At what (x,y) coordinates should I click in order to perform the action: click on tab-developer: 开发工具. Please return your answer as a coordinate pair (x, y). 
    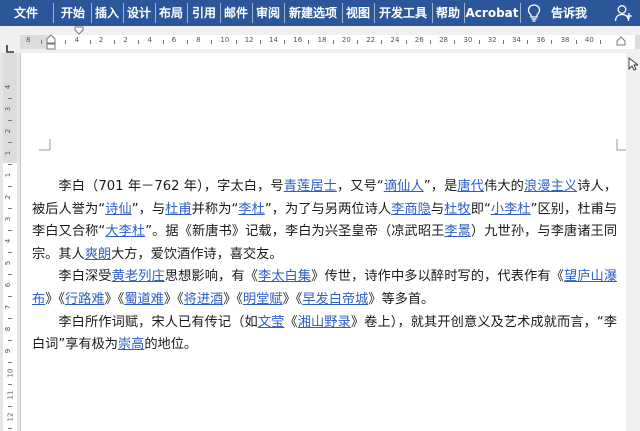
    Looking at the image, I should click on (403, 13).